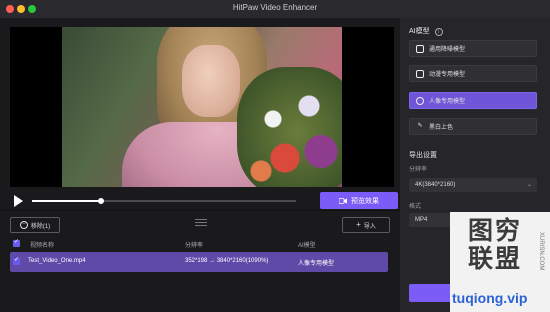 This screenshot has width=550, height=312. I want to click on window-title: HitPaw Video Enhancer, so click(275, 7).